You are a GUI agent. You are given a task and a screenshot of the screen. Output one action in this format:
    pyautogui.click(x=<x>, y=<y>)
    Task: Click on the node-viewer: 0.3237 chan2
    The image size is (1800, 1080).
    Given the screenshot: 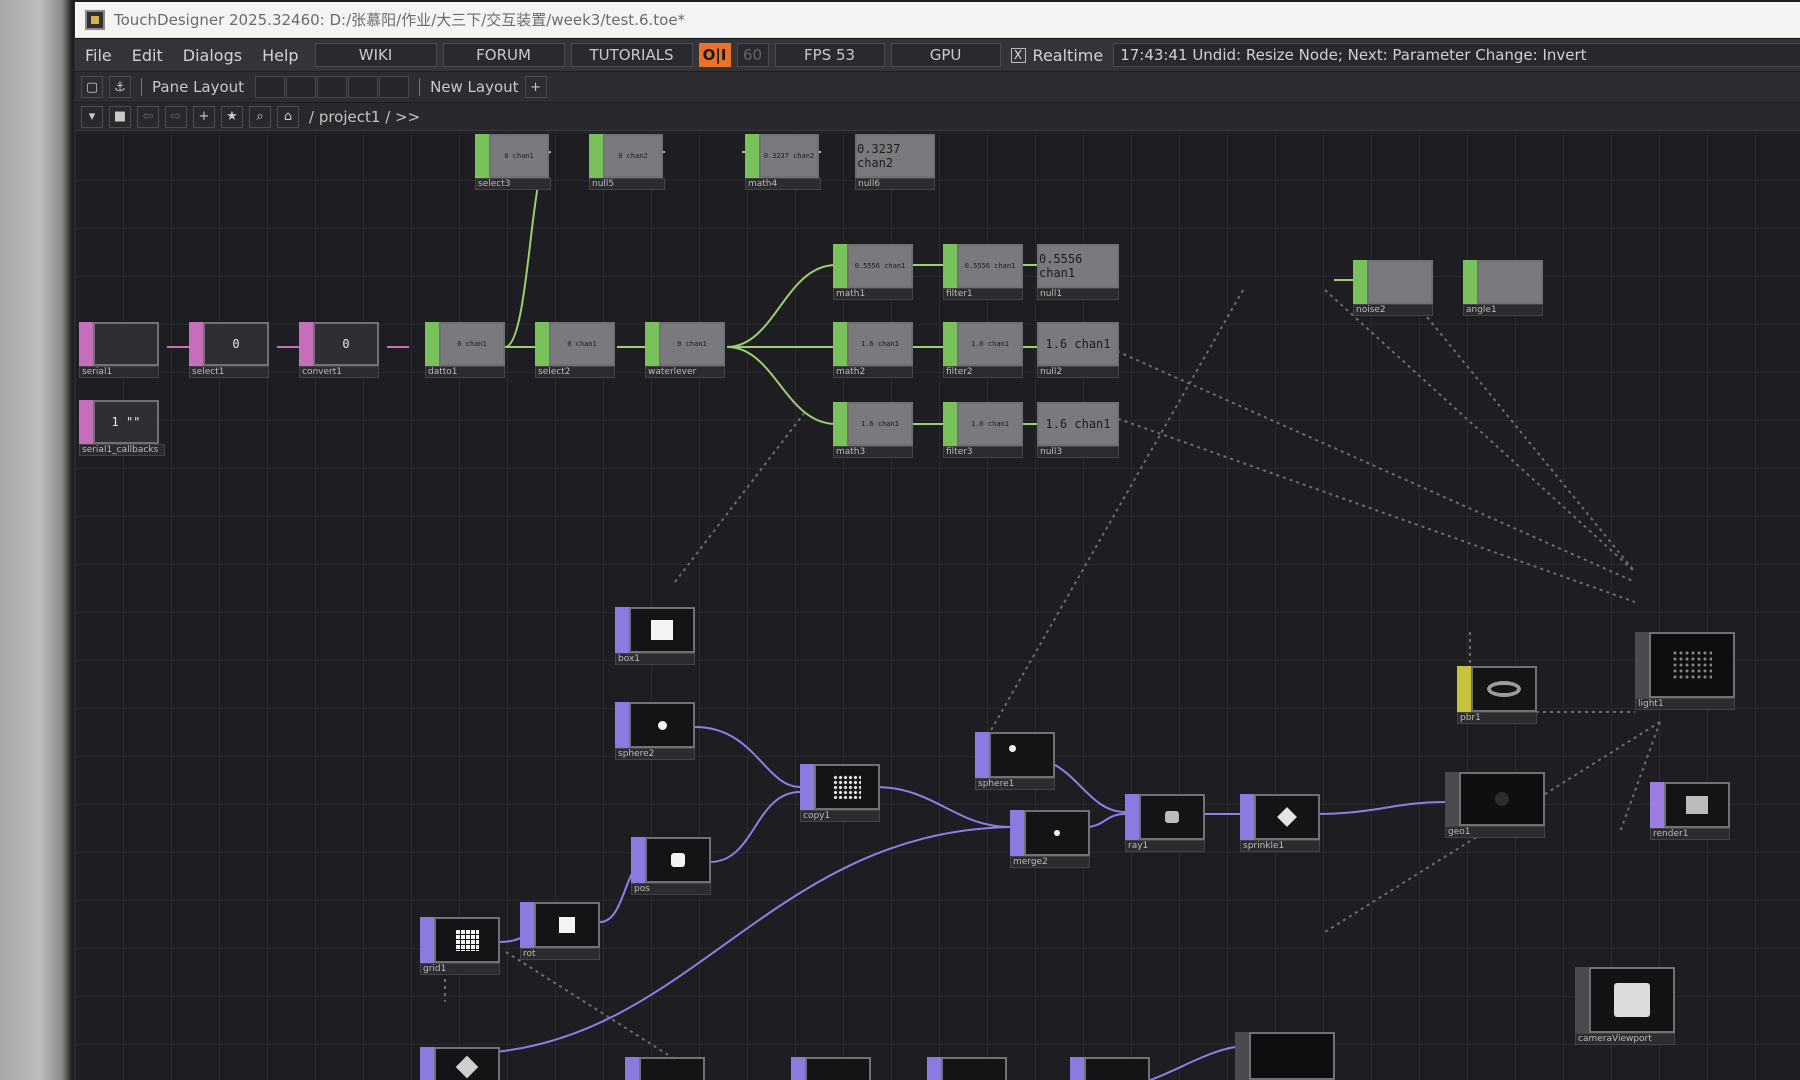 What is the action you would take?
    pyautogui.click(x=789, y=156)
    